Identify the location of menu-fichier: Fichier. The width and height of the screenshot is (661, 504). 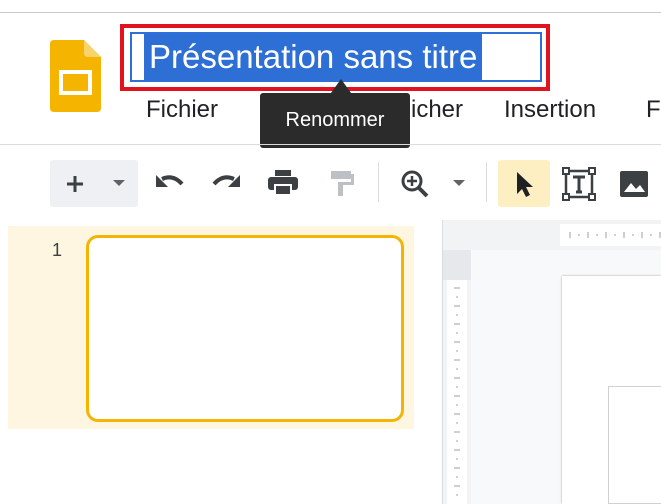
(182, 110).